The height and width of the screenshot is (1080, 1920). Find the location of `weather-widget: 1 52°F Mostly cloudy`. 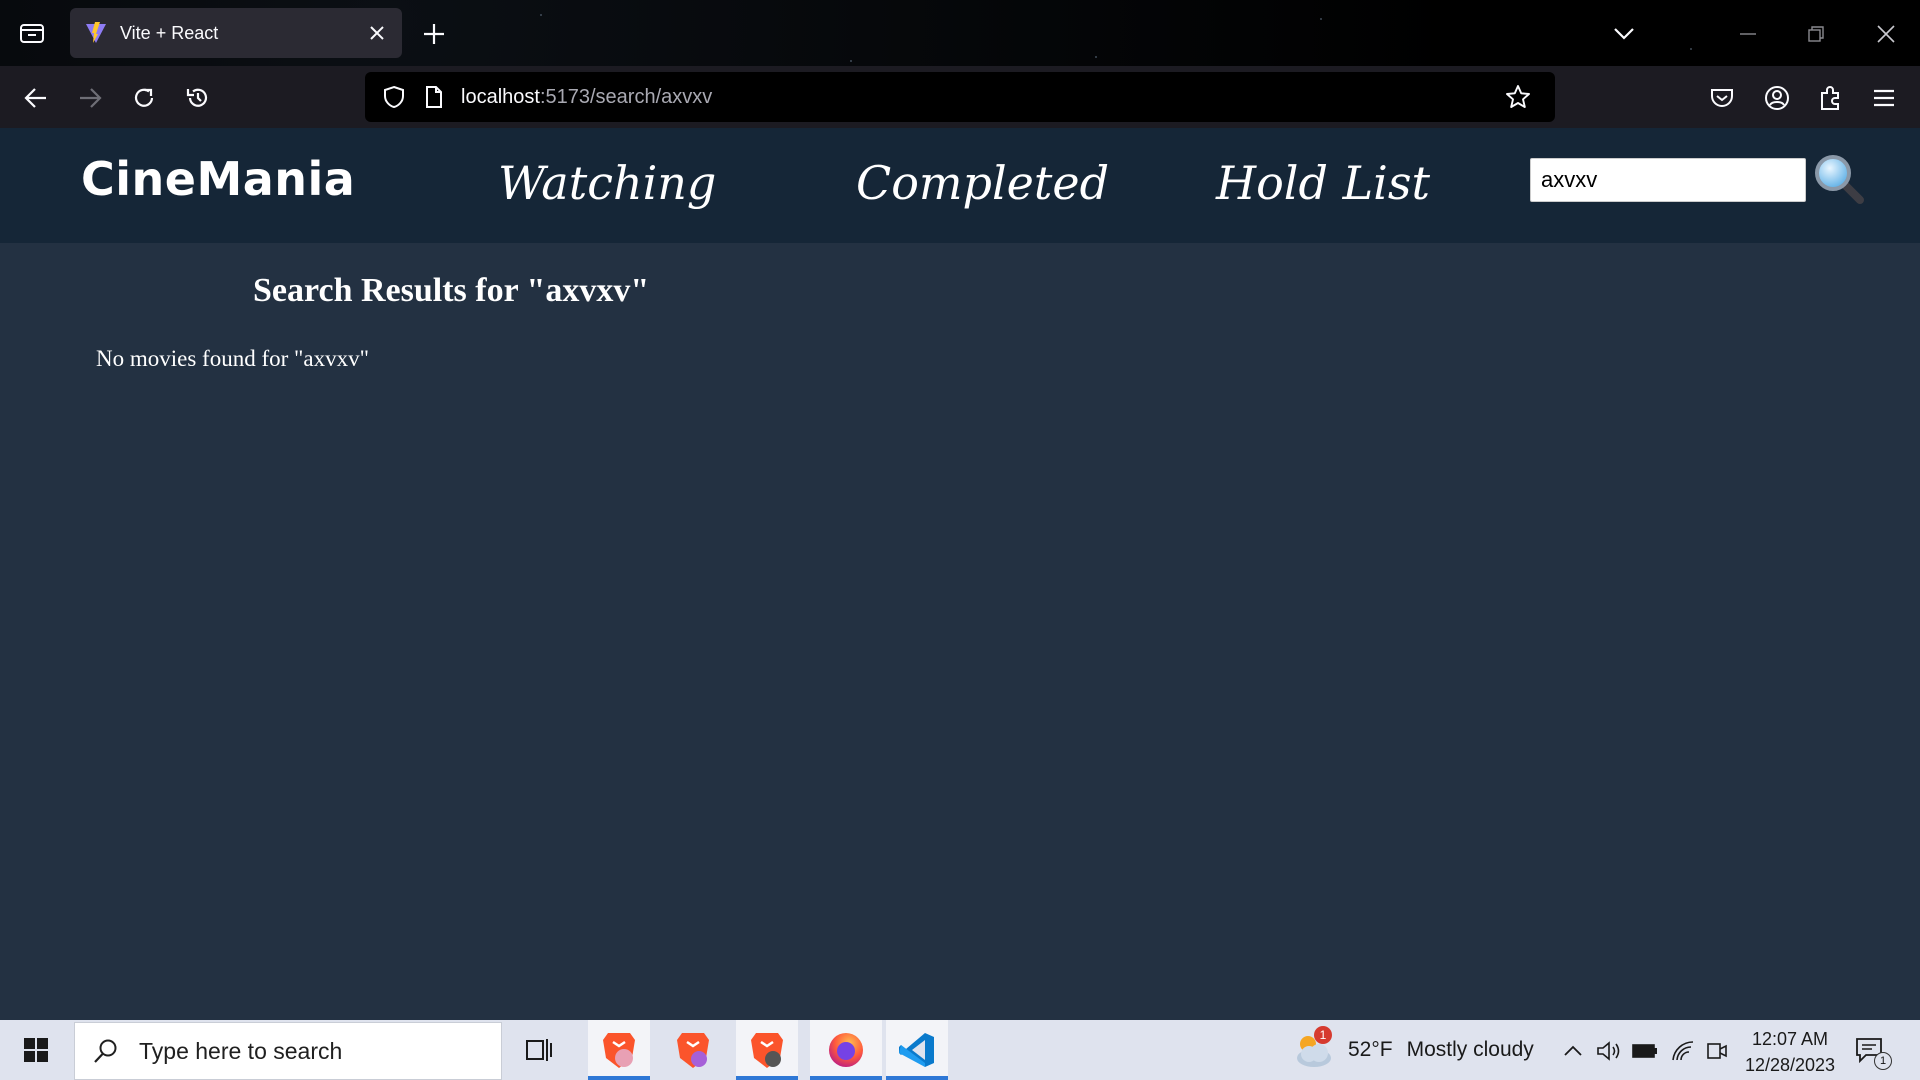

weather-widget: 1 52°F Mostly cloudy is located at coordinates (1413, 1048).